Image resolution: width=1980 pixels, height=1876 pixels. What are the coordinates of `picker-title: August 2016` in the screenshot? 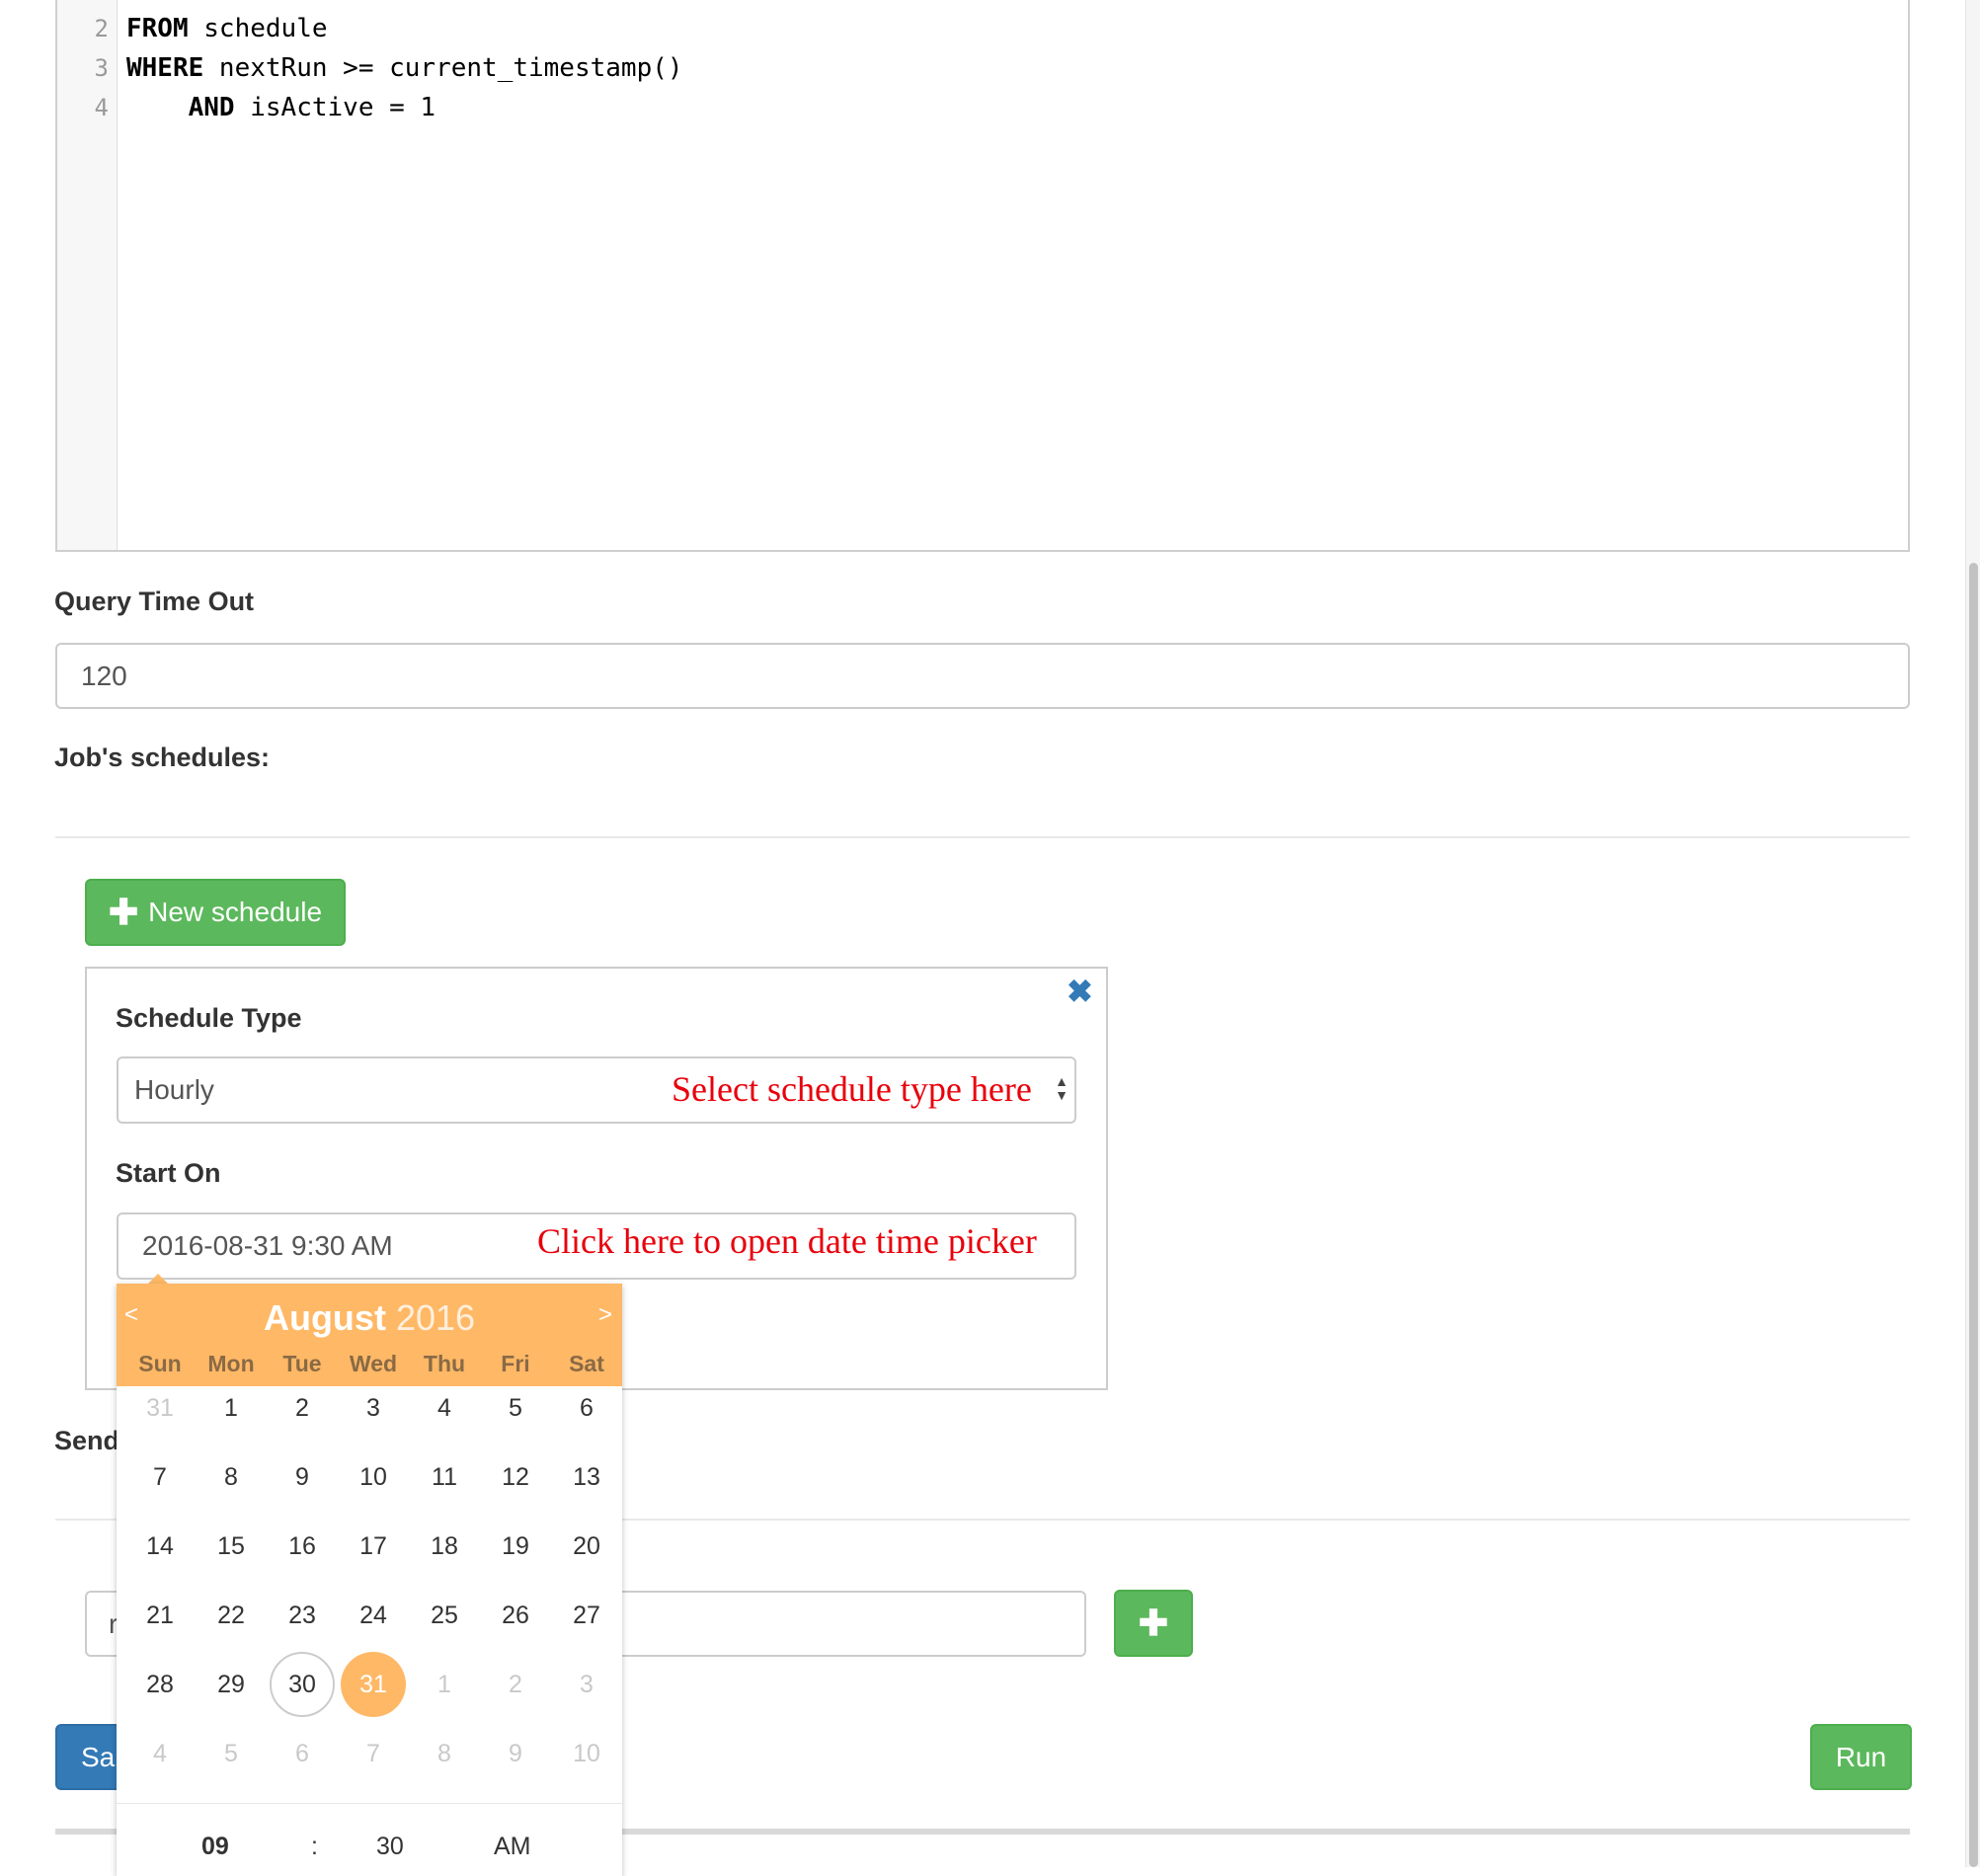 It's located at (369, 1318).